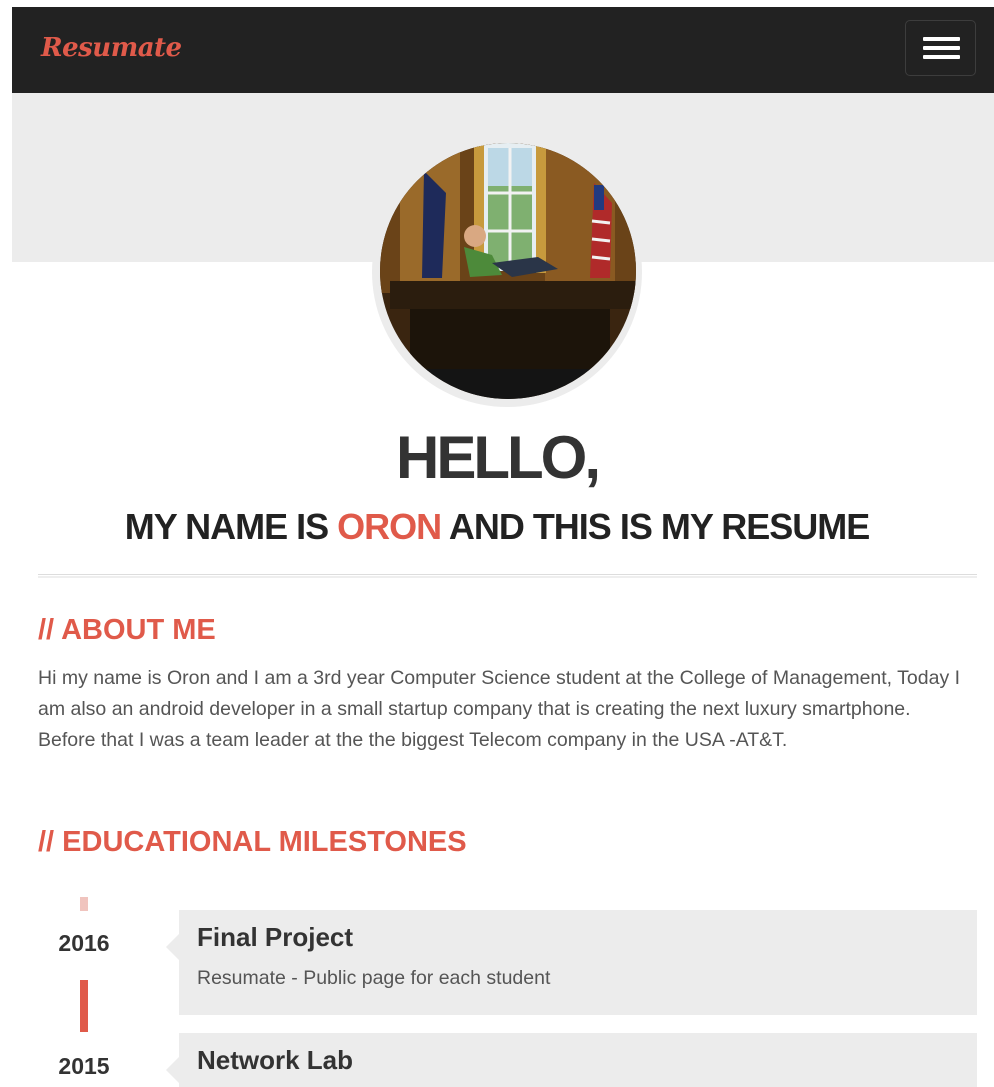 The image size is (994, 1087). Describe the element at coordinates (275, 937) in the screenshot. I see `milestone-title: Final Project` at that location.